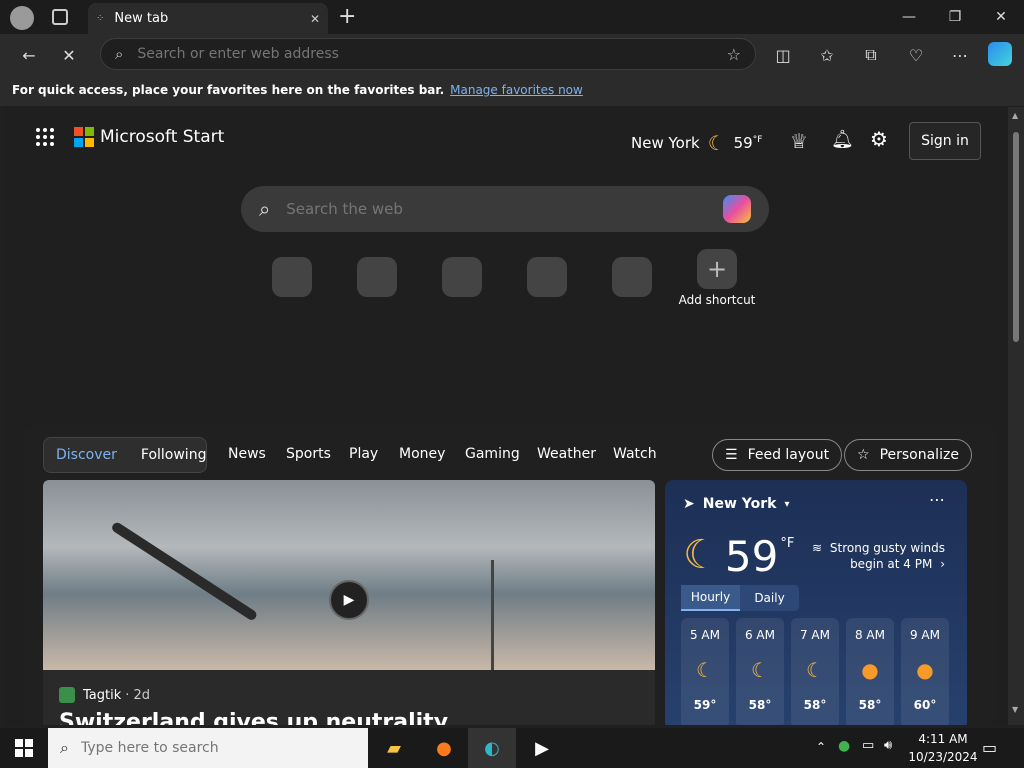 The height and width of the screenshot is (768, 1024). What do you see at coordinates (347, 16) in the screenshot?
I see `new-tab-button: +` at bounding box center [347, 16].